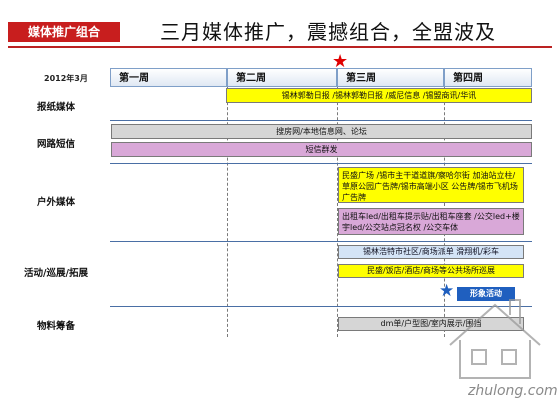 The image size is (560, 419). Describe the element at coordinates (390, 77) in the screenshot. I see `week-3-header: 第三周` at that location.